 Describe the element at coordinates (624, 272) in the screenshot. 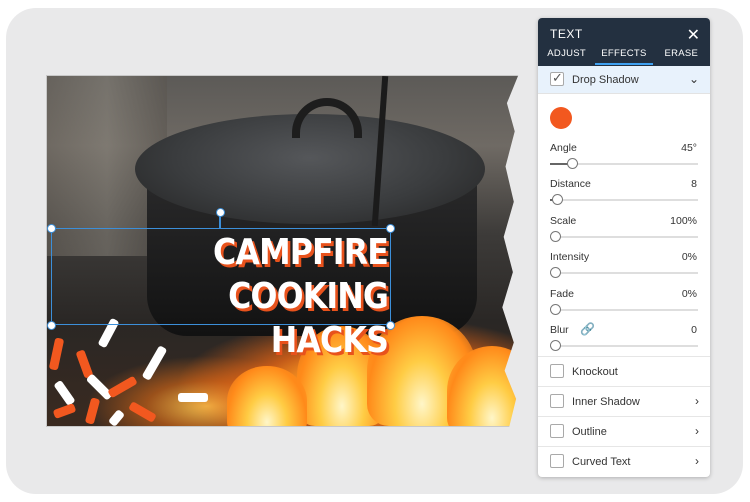

I see `intensity-slider` at that location.